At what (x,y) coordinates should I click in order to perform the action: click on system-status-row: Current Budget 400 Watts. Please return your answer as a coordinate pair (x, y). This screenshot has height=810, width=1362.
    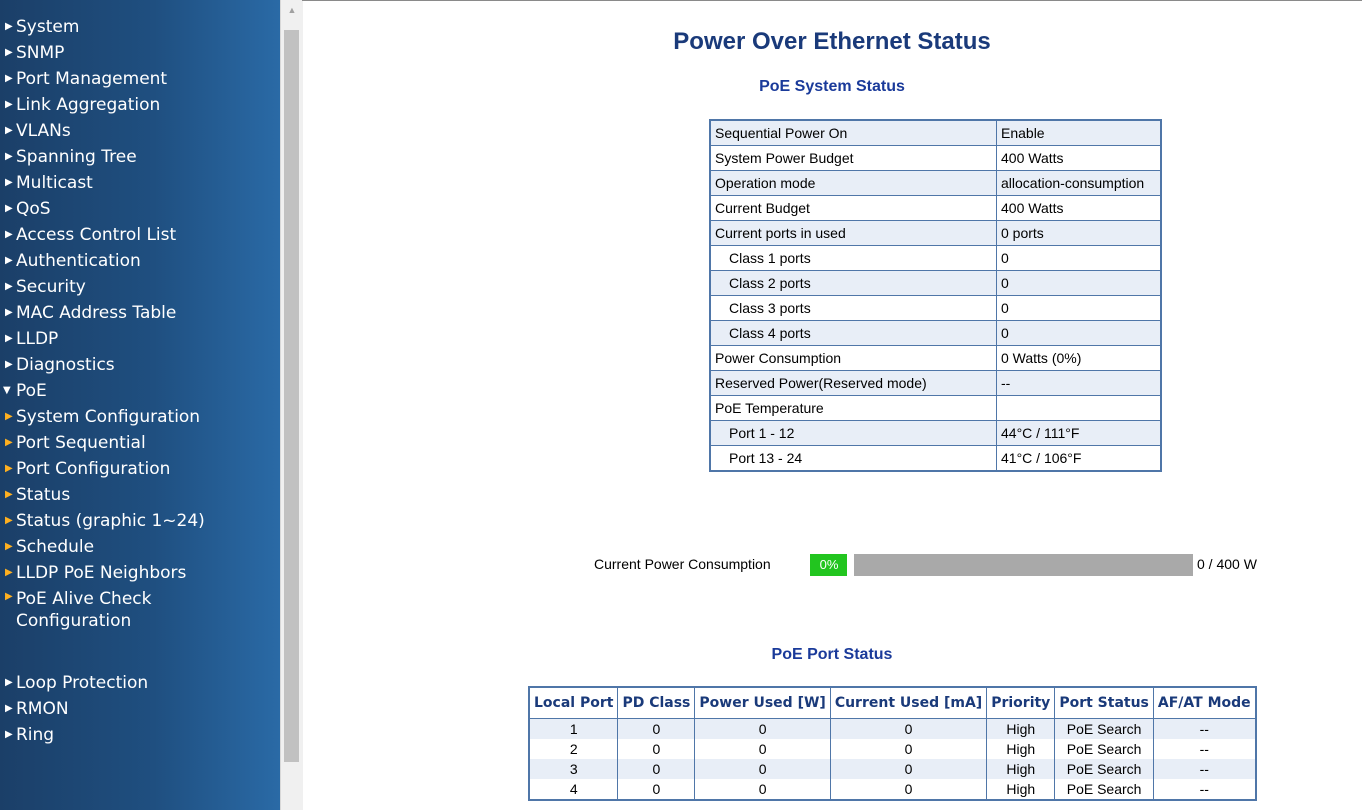
    Looking at the image, I should click on (935, 208).